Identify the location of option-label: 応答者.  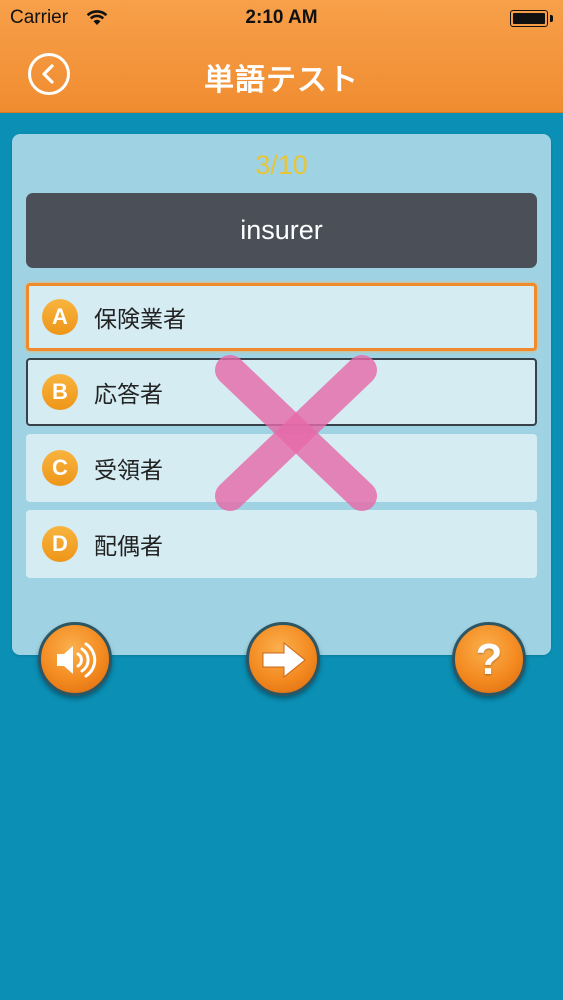
(128, 395).